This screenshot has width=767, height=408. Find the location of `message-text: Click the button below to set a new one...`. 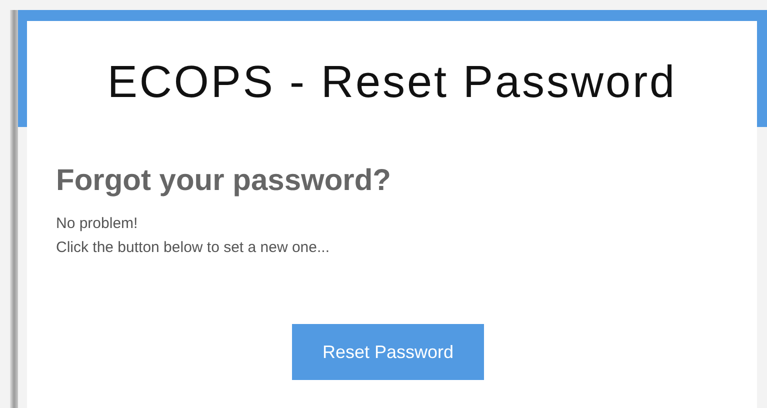

message-text: Click the button below to set a new one... is located at coordinates (193, 248).